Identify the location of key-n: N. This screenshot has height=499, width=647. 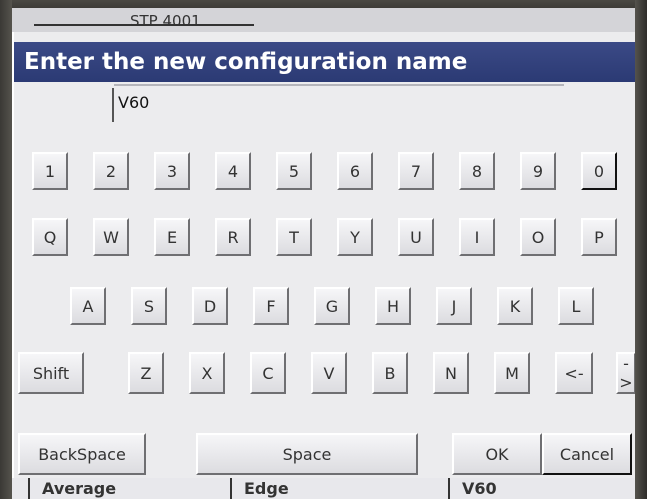
(451, 373).